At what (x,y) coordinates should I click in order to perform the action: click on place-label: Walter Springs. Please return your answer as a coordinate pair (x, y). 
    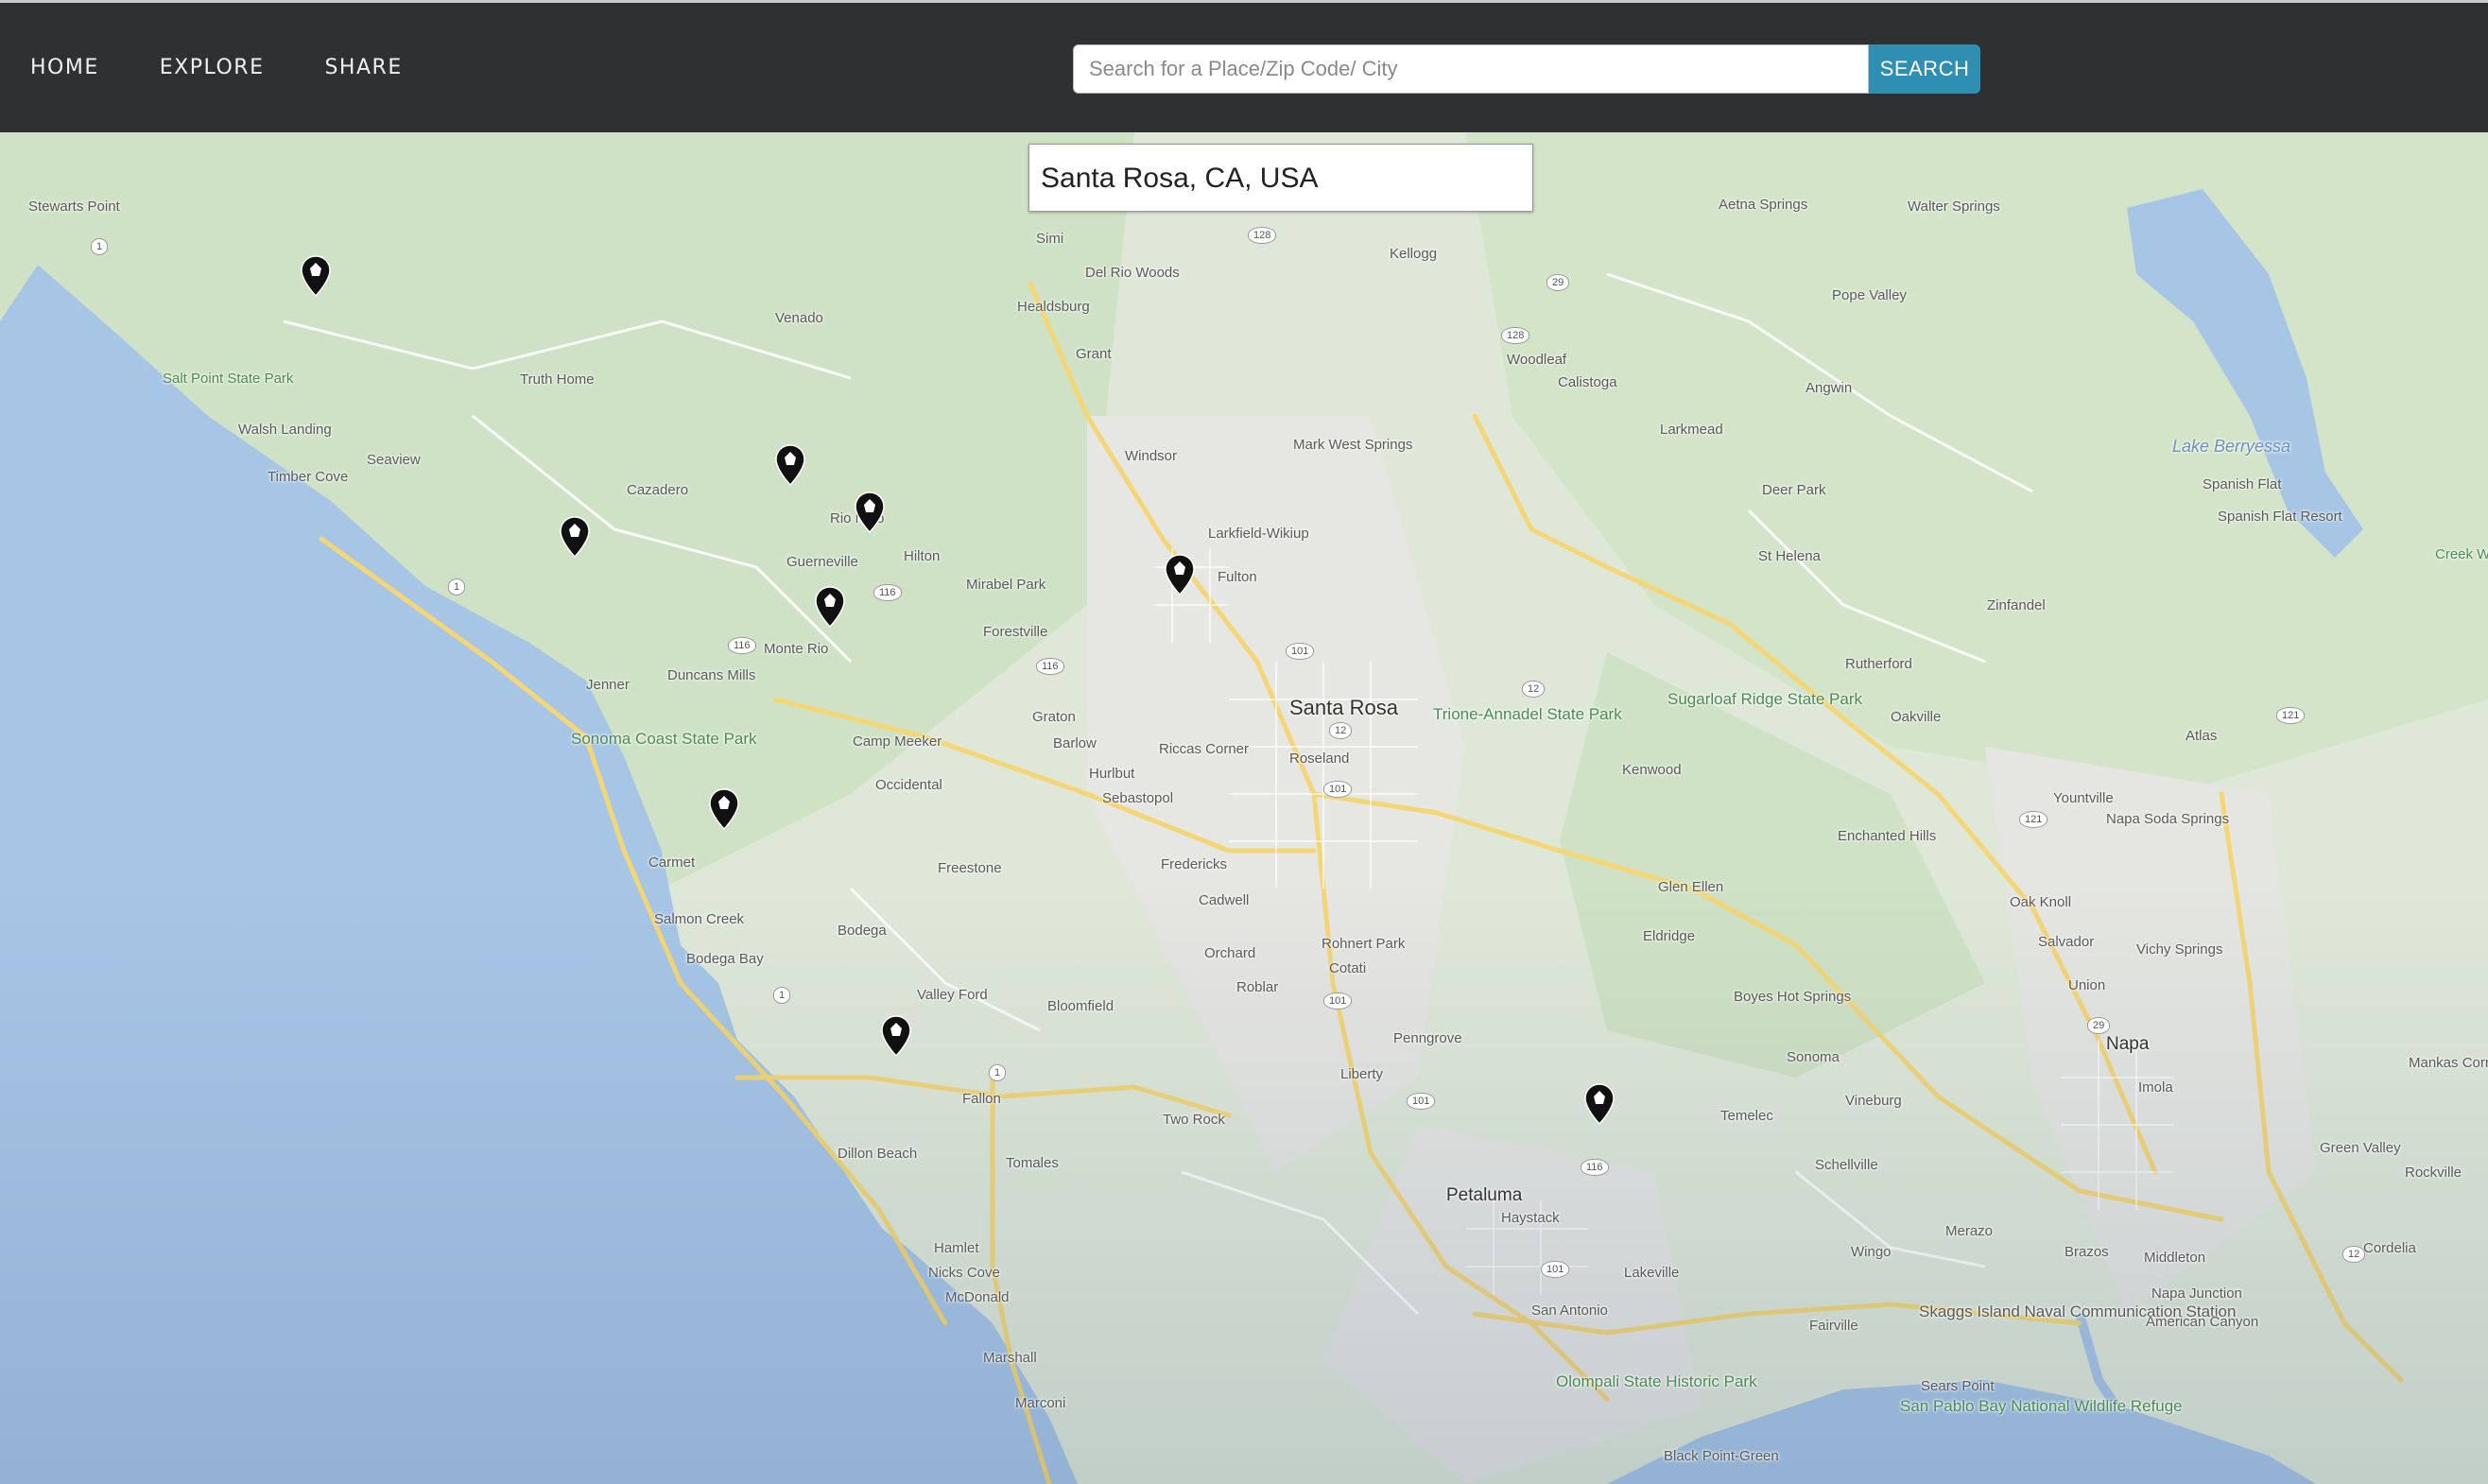
    Looking at the image, I should click on (1954, 207).